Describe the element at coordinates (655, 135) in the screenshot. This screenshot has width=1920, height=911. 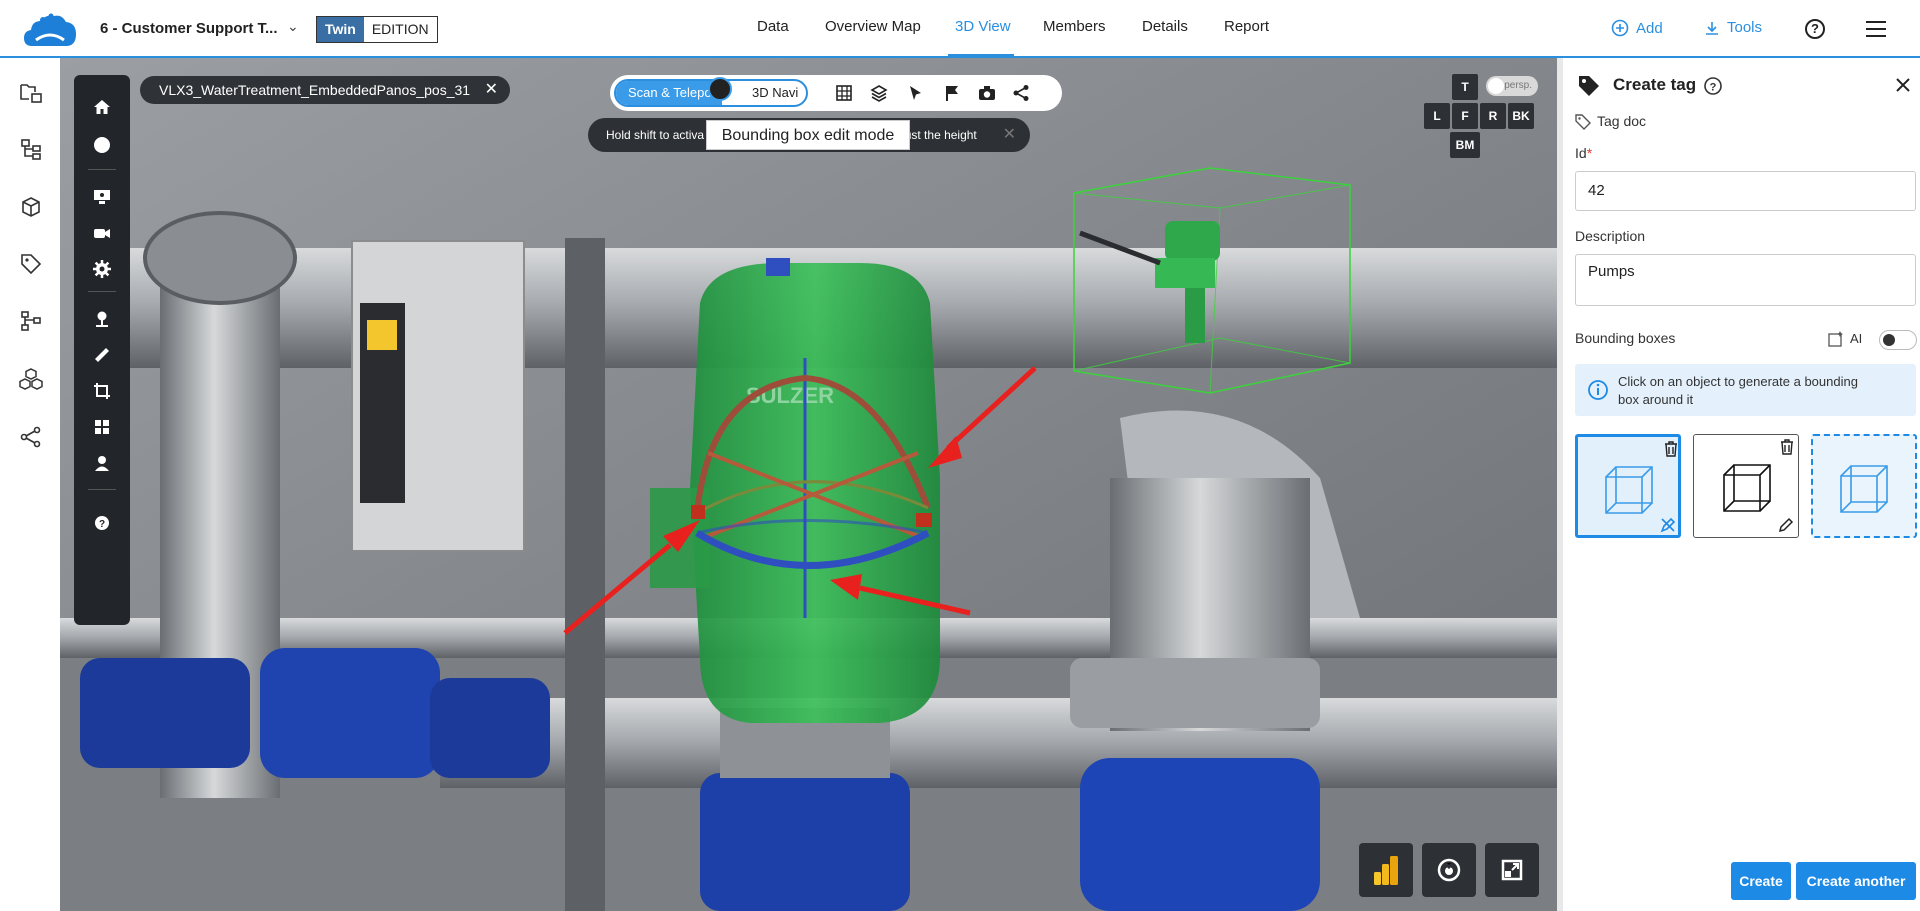
I see `hint-prefix: Hold shift to activa` at that location.